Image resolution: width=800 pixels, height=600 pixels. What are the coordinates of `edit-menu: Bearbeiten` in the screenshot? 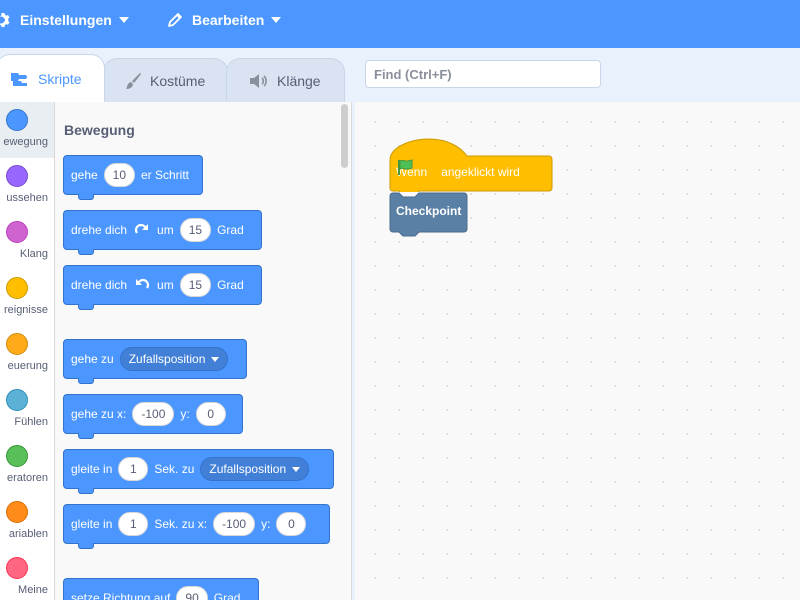 It's located at (224, 20).